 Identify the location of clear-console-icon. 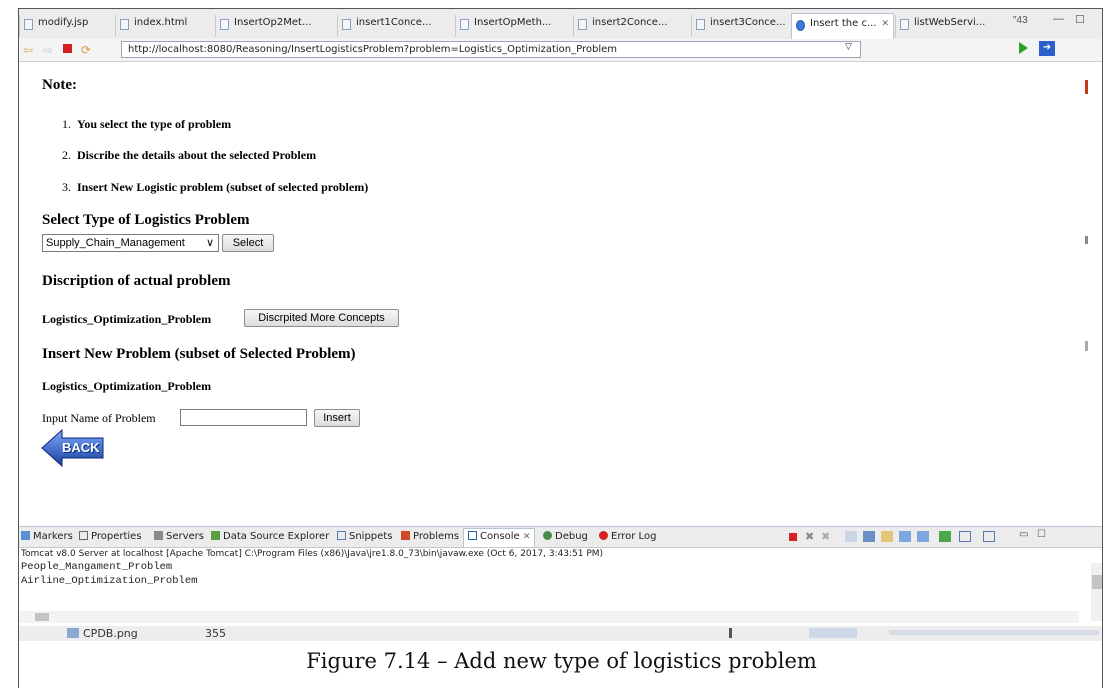
(851, 536).